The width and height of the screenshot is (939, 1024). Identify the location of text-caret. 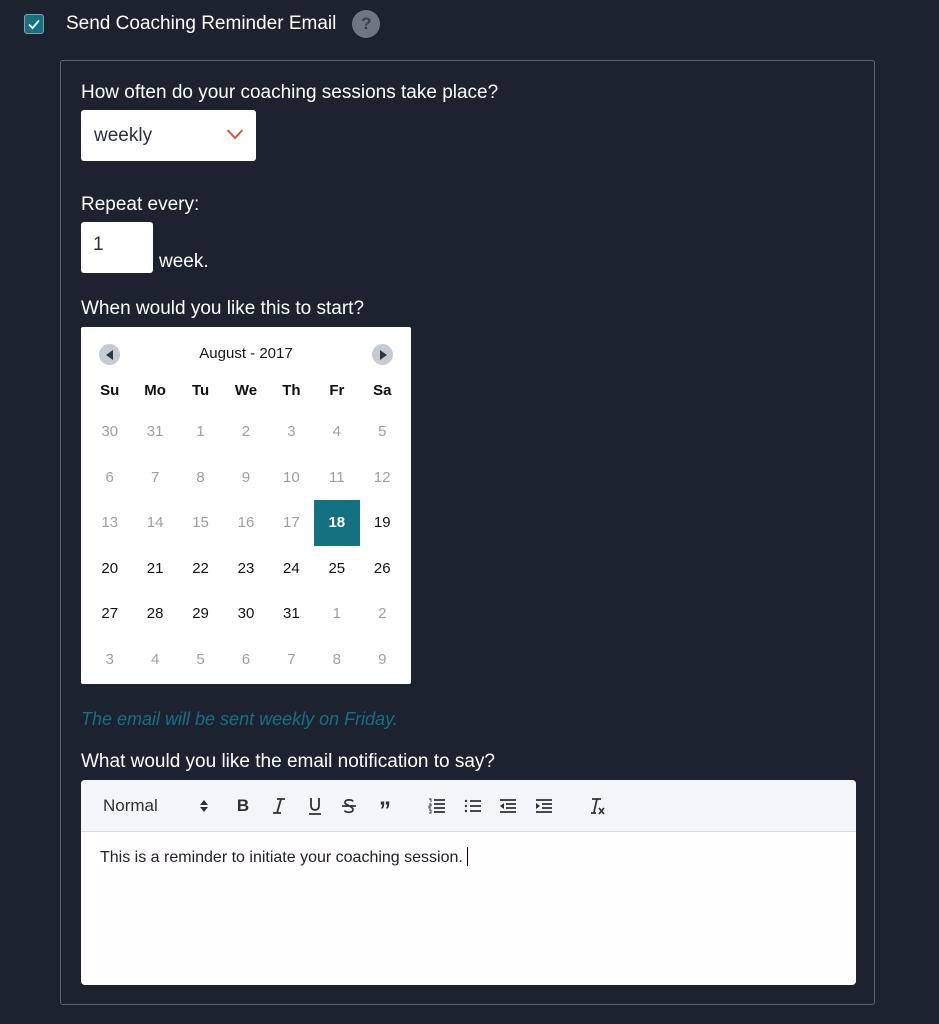
(467, 856).